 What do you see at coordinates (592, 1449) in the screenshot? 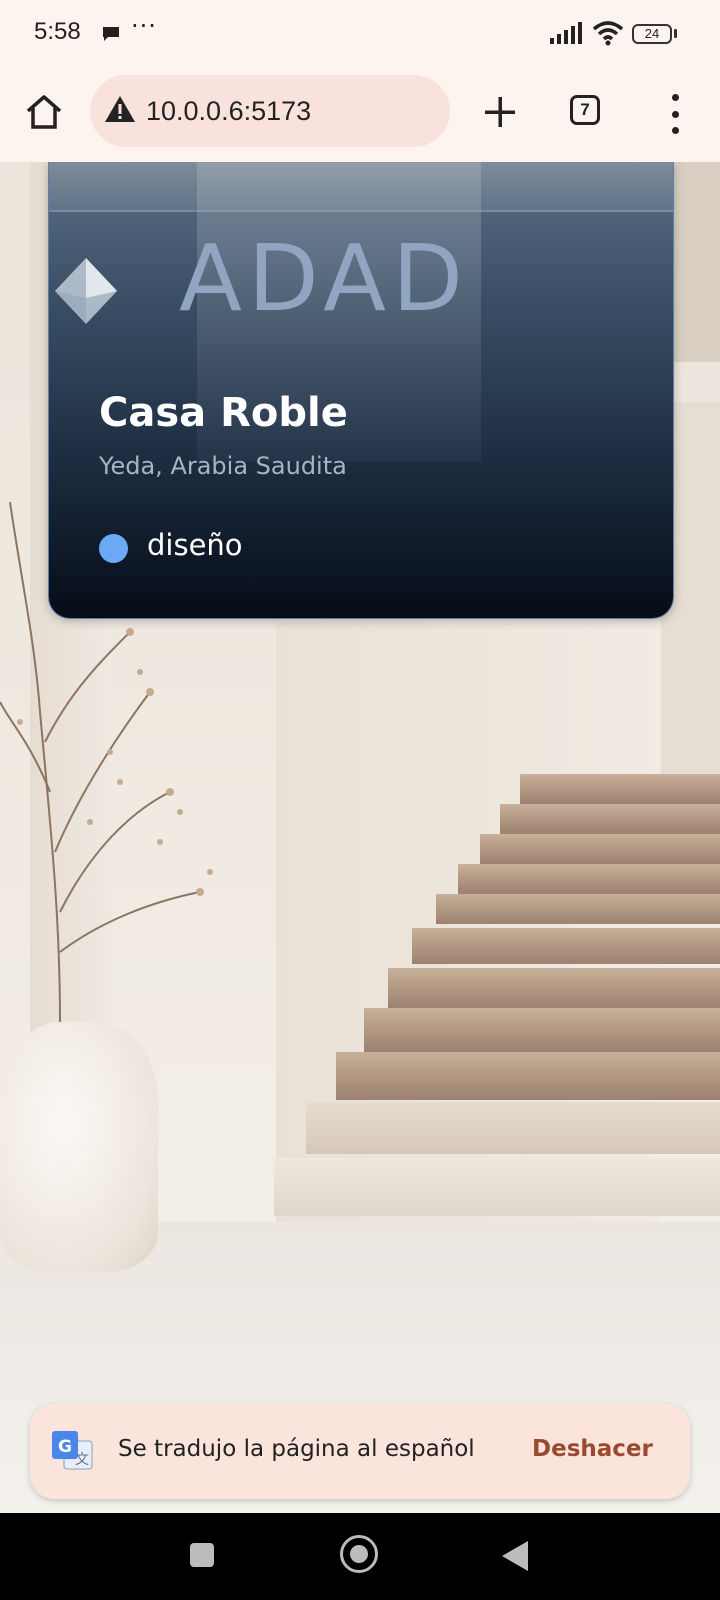
I see `undo-button: Deshacer` at bounding box center [592, 1449].